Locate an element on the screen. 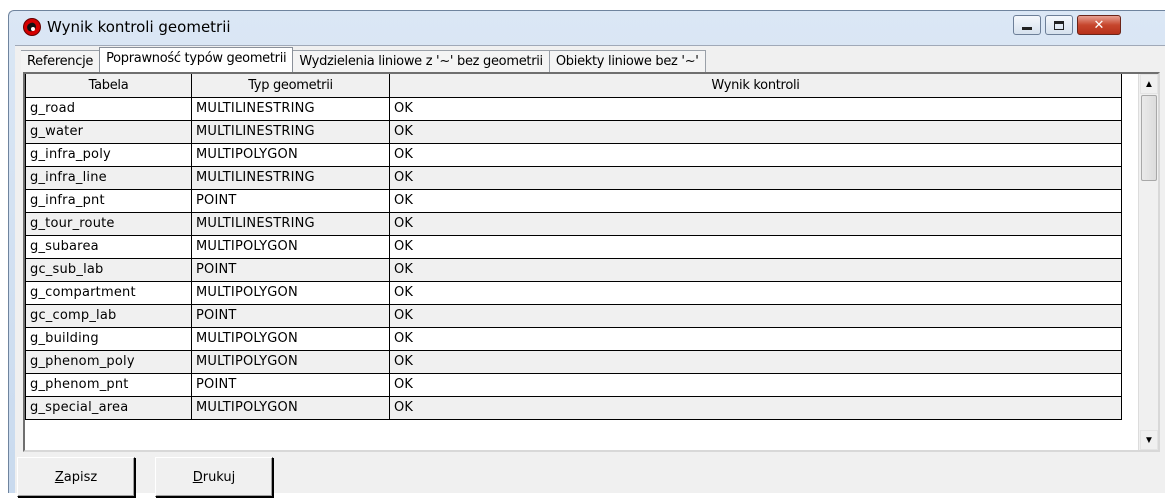 The width and height of the screenshot is (1165, 499). table-row: g_infra_line MULTILINESTRING OK is located at coordinates (573, 178).